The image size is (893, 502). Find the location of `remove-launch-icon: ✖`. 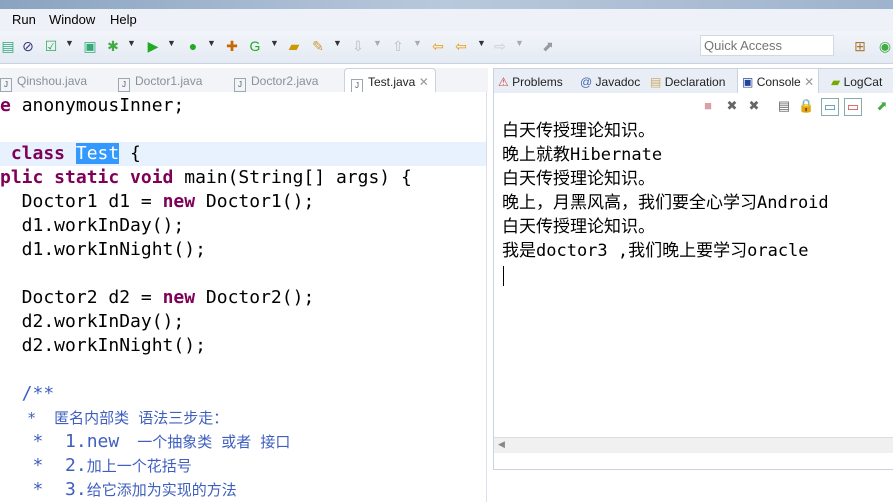

remove-launch-icon: ✖ is located at coordinates (732, 106).